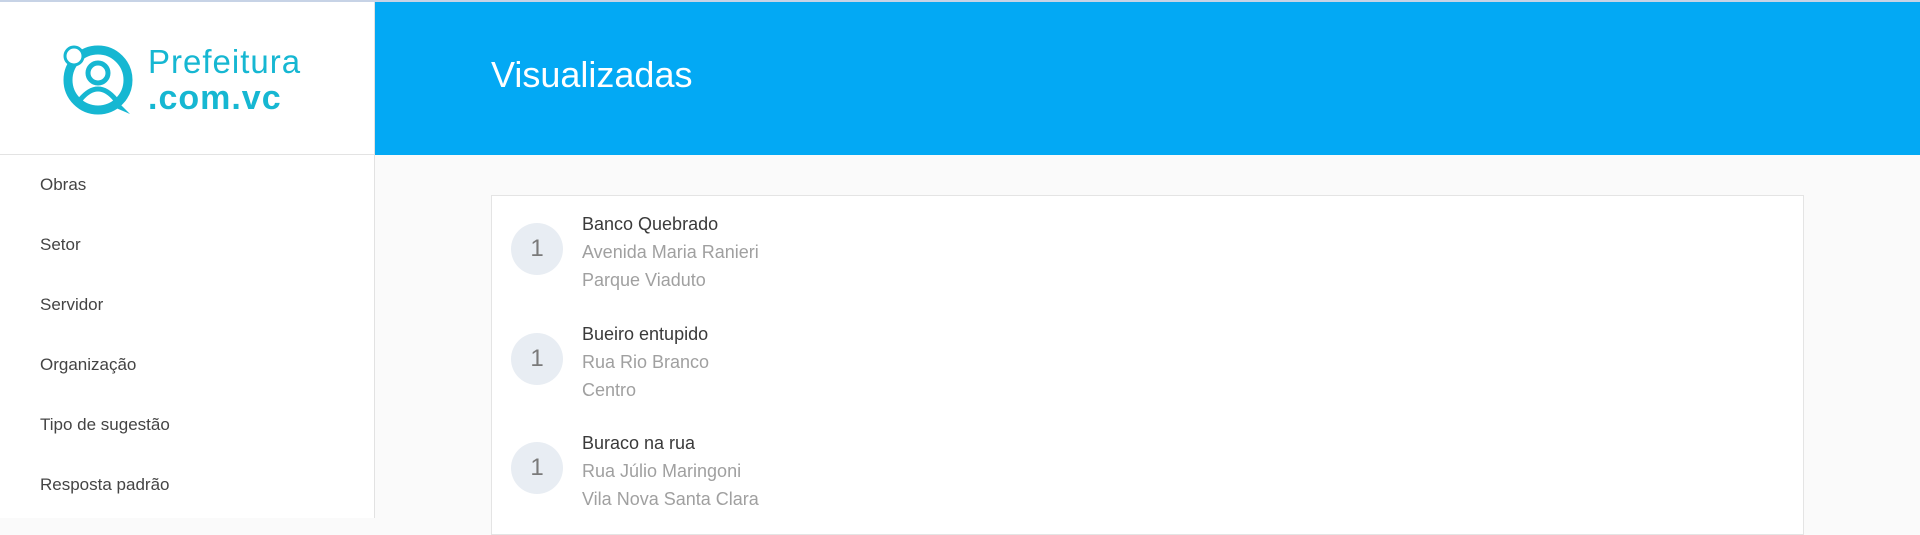 The image size is (1920, 535). Describe the element at coordinates (225, 61) in the screenshot. I see `brand-line1: Prefeitura` at that location.